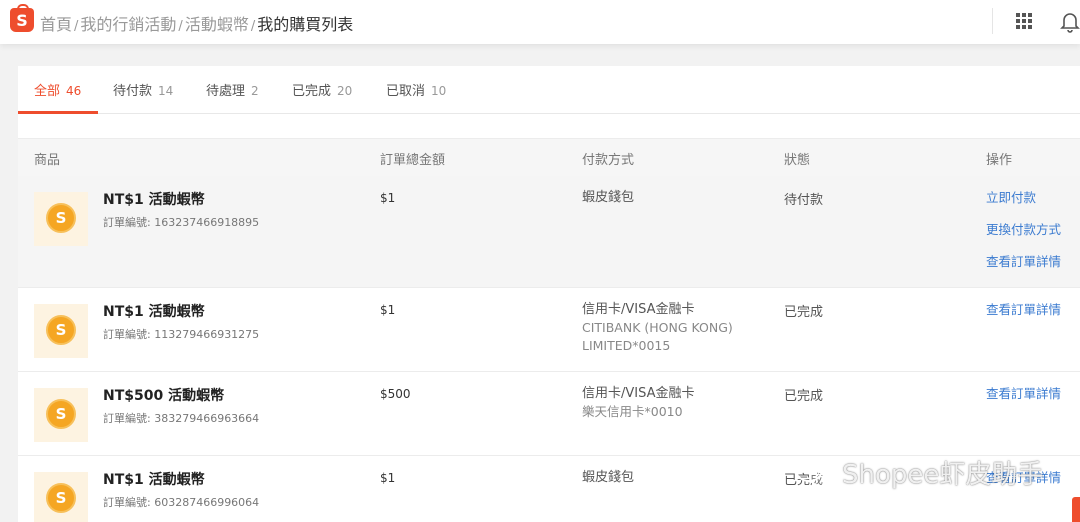 The image size is (1080, 522). What do you see at coordinates (814, 472) in the screenshot?
I see `wechat-icon` at bounding box center [814, 472].